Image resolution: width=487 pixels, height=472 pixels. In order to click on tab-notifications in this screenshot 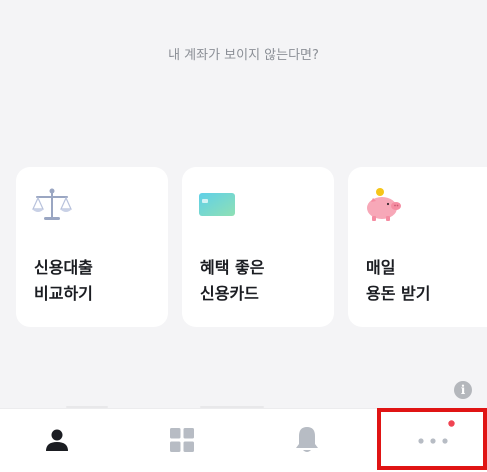, I will do `click(302, 440)`.